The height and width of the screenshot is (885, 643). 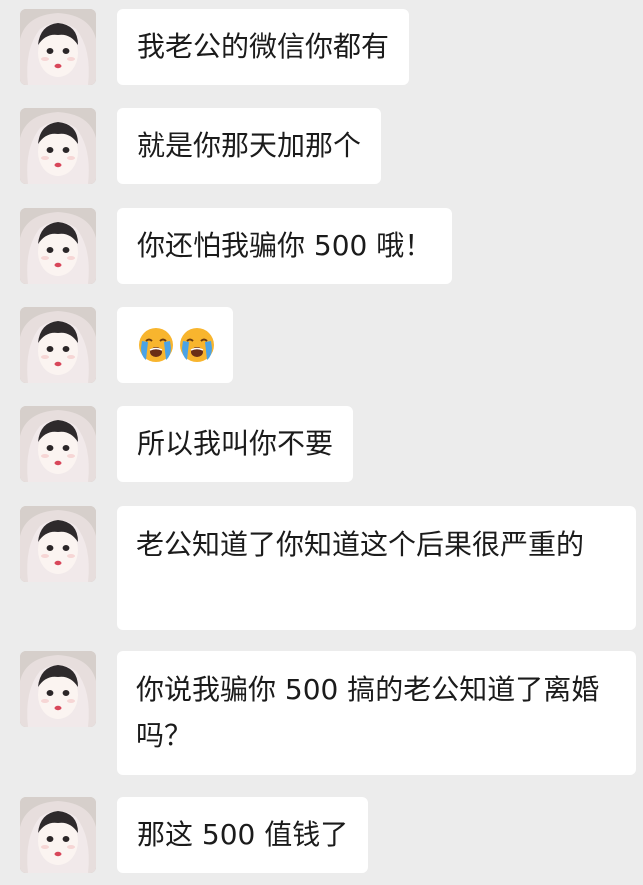 I want to click on message-bubble: 所以我叫你不要, so click(x=235, y=444).